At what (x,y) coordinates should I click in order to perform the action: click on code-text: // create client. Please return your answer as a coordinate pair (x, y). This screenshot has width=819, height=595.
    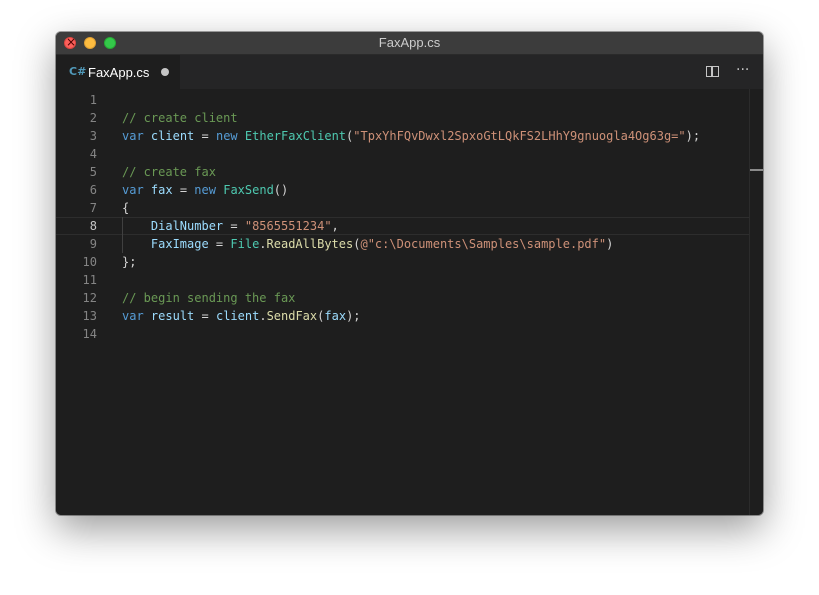
    Looking at the image, I should click on (180, 118).